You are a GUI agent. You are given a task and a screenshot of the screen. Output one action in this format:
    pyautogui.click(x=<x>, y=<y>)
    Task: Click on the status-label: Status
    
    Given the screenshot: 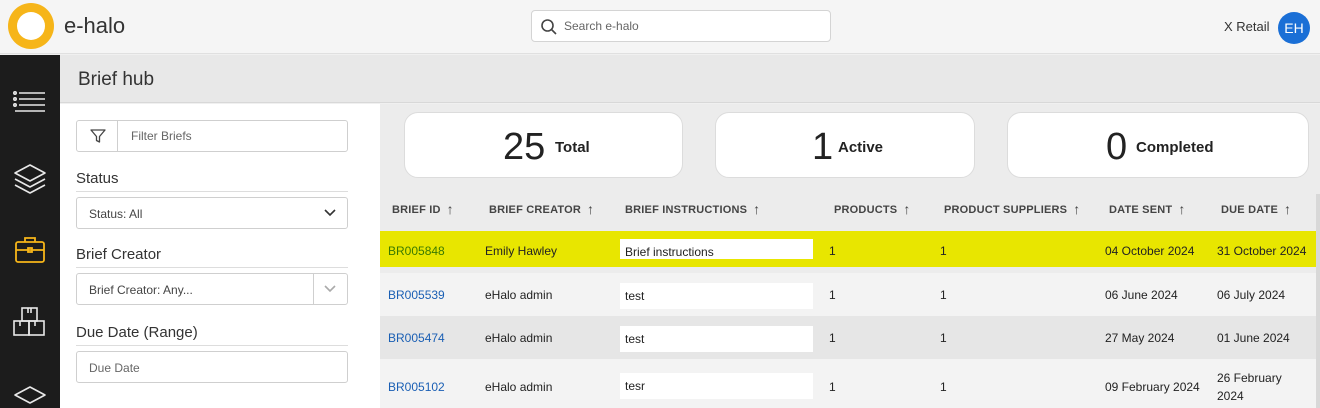 What is the action you would take?
    pyautogui.click(x=212, y=181)
    